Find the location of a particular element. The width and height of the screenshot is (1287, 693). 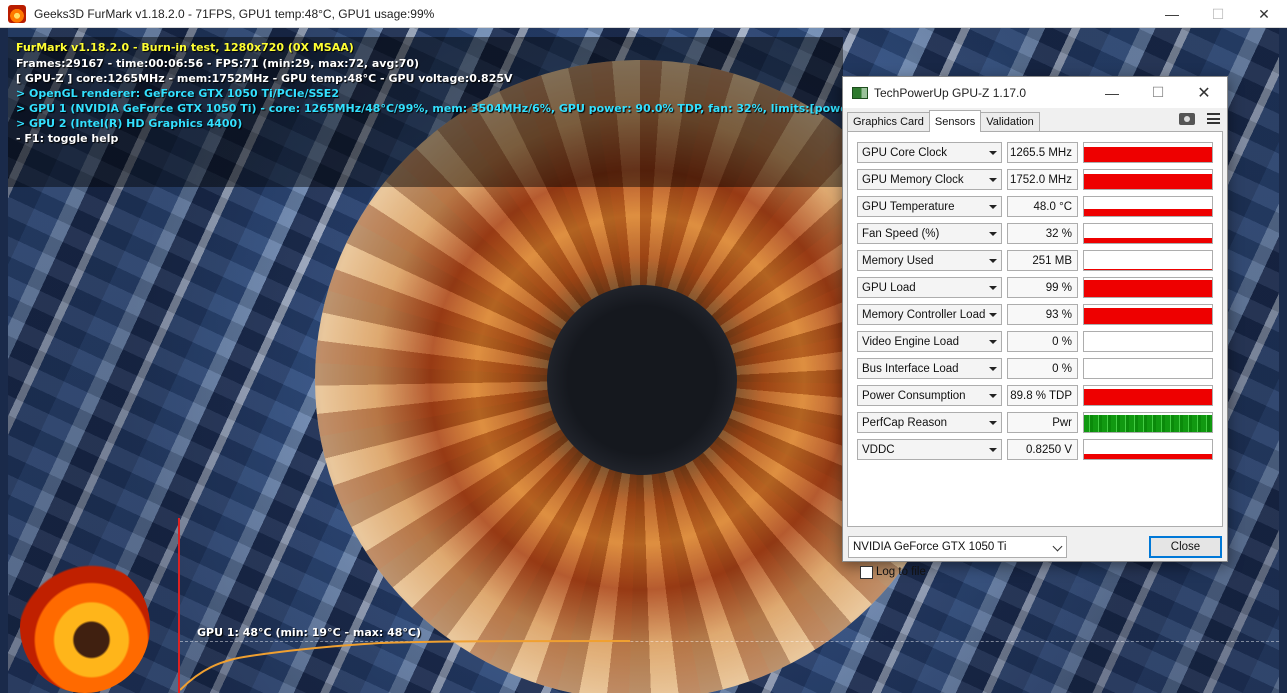

furmark-minimize-button: — is located at coordinates (1172, 14).